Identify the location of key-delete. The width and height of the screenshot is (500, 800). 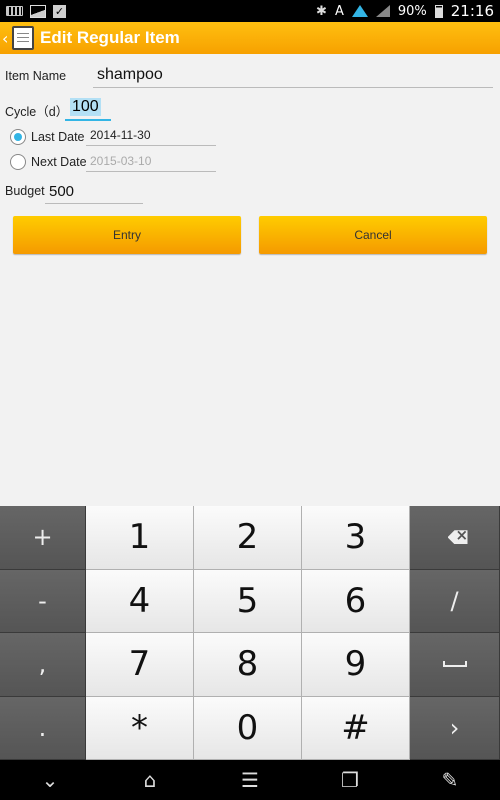
(455, 538).